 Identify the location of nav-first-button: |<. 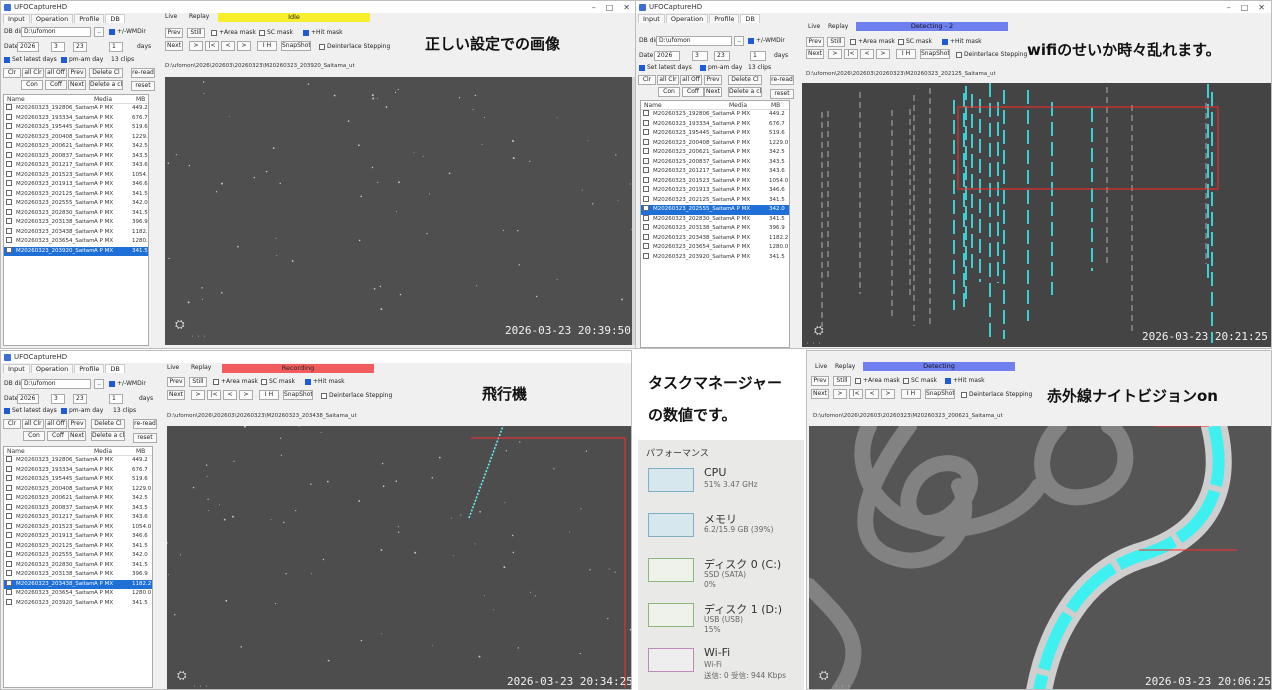
(212, 46).